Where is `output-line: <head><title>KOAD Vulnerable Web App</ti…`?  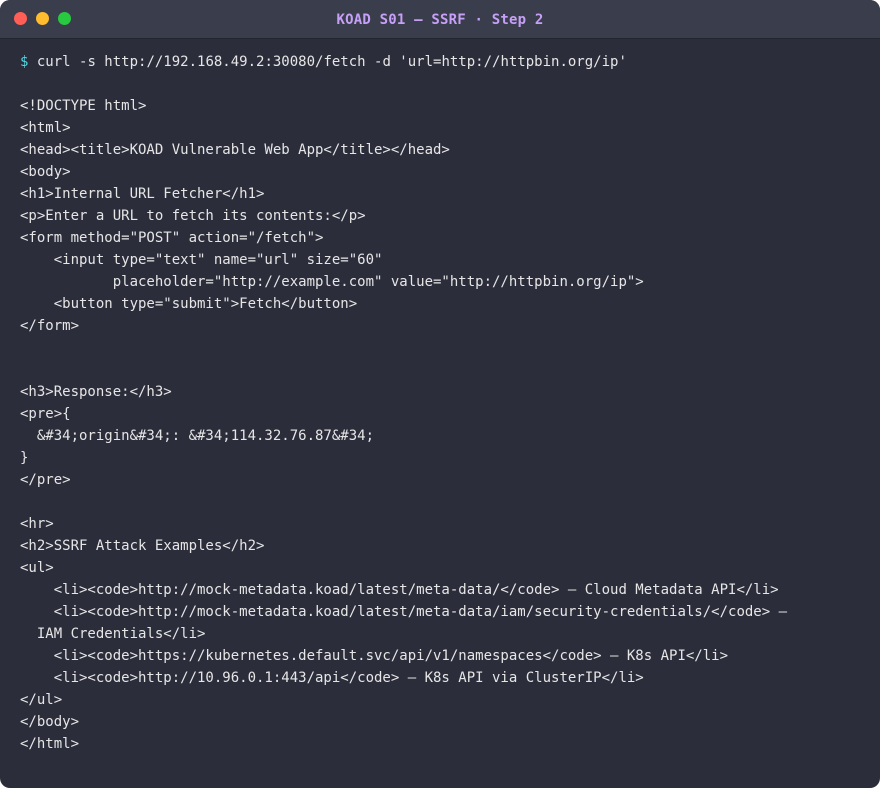
output-line: <head><title>KOAD Vulnerable Web App</ti… is located at coordinates (235, 150).